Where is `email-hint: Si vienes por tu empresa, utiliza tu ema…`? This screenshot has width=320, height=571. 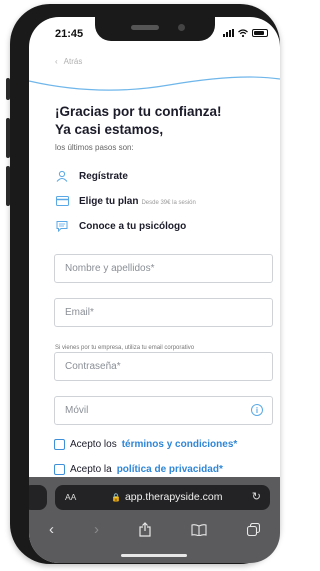
email-hint: Si vienes por tu empresa, utiliza tu ema… is located at coordinates (125, 348).